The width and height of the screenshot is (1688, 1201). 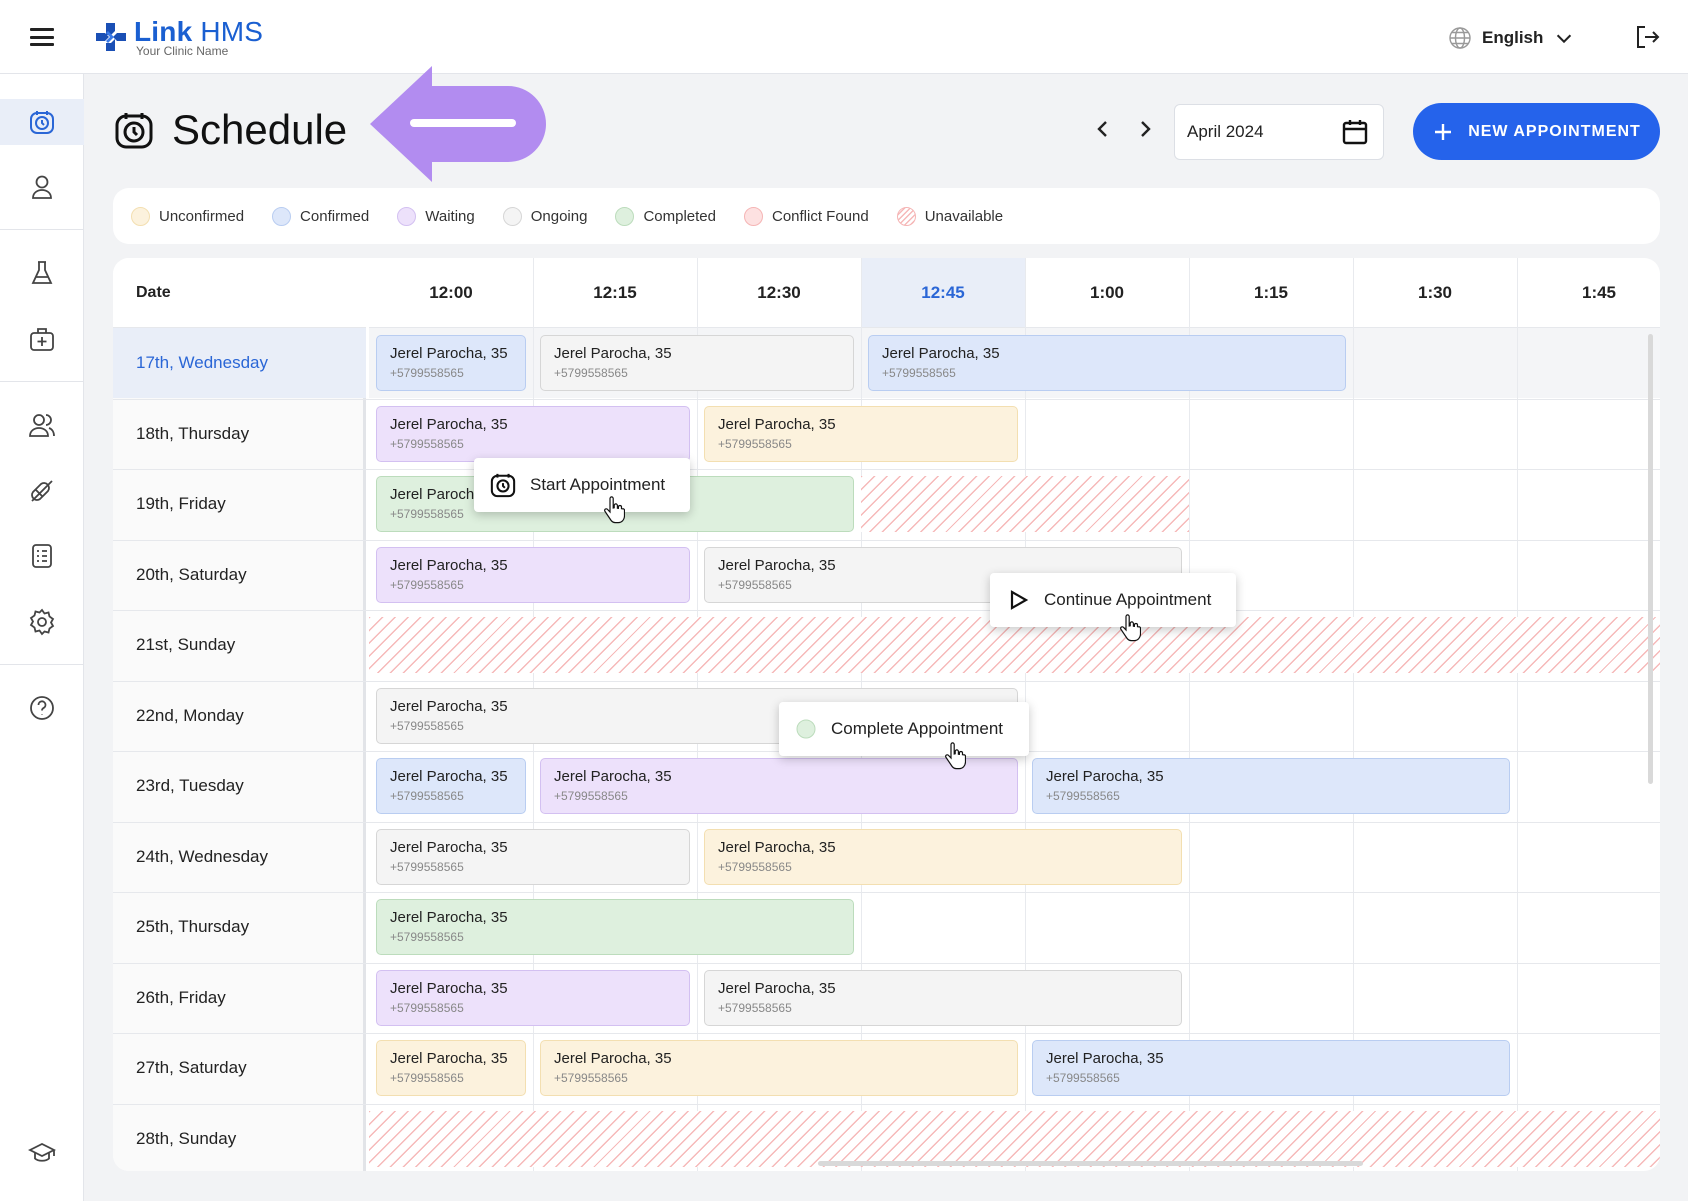 I want to click on complete-appointment-option-label: Complete Appointment, so click(x=917, y=728).